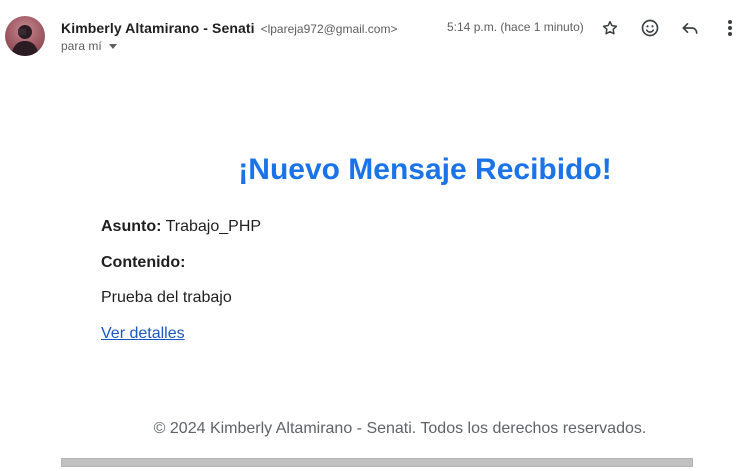 Image resolution: width=748 pixels, height=471 pixels. Describe the element at coordinates (131, 226) in the screenshot. I see `subject-label: Asunto:` at that location.